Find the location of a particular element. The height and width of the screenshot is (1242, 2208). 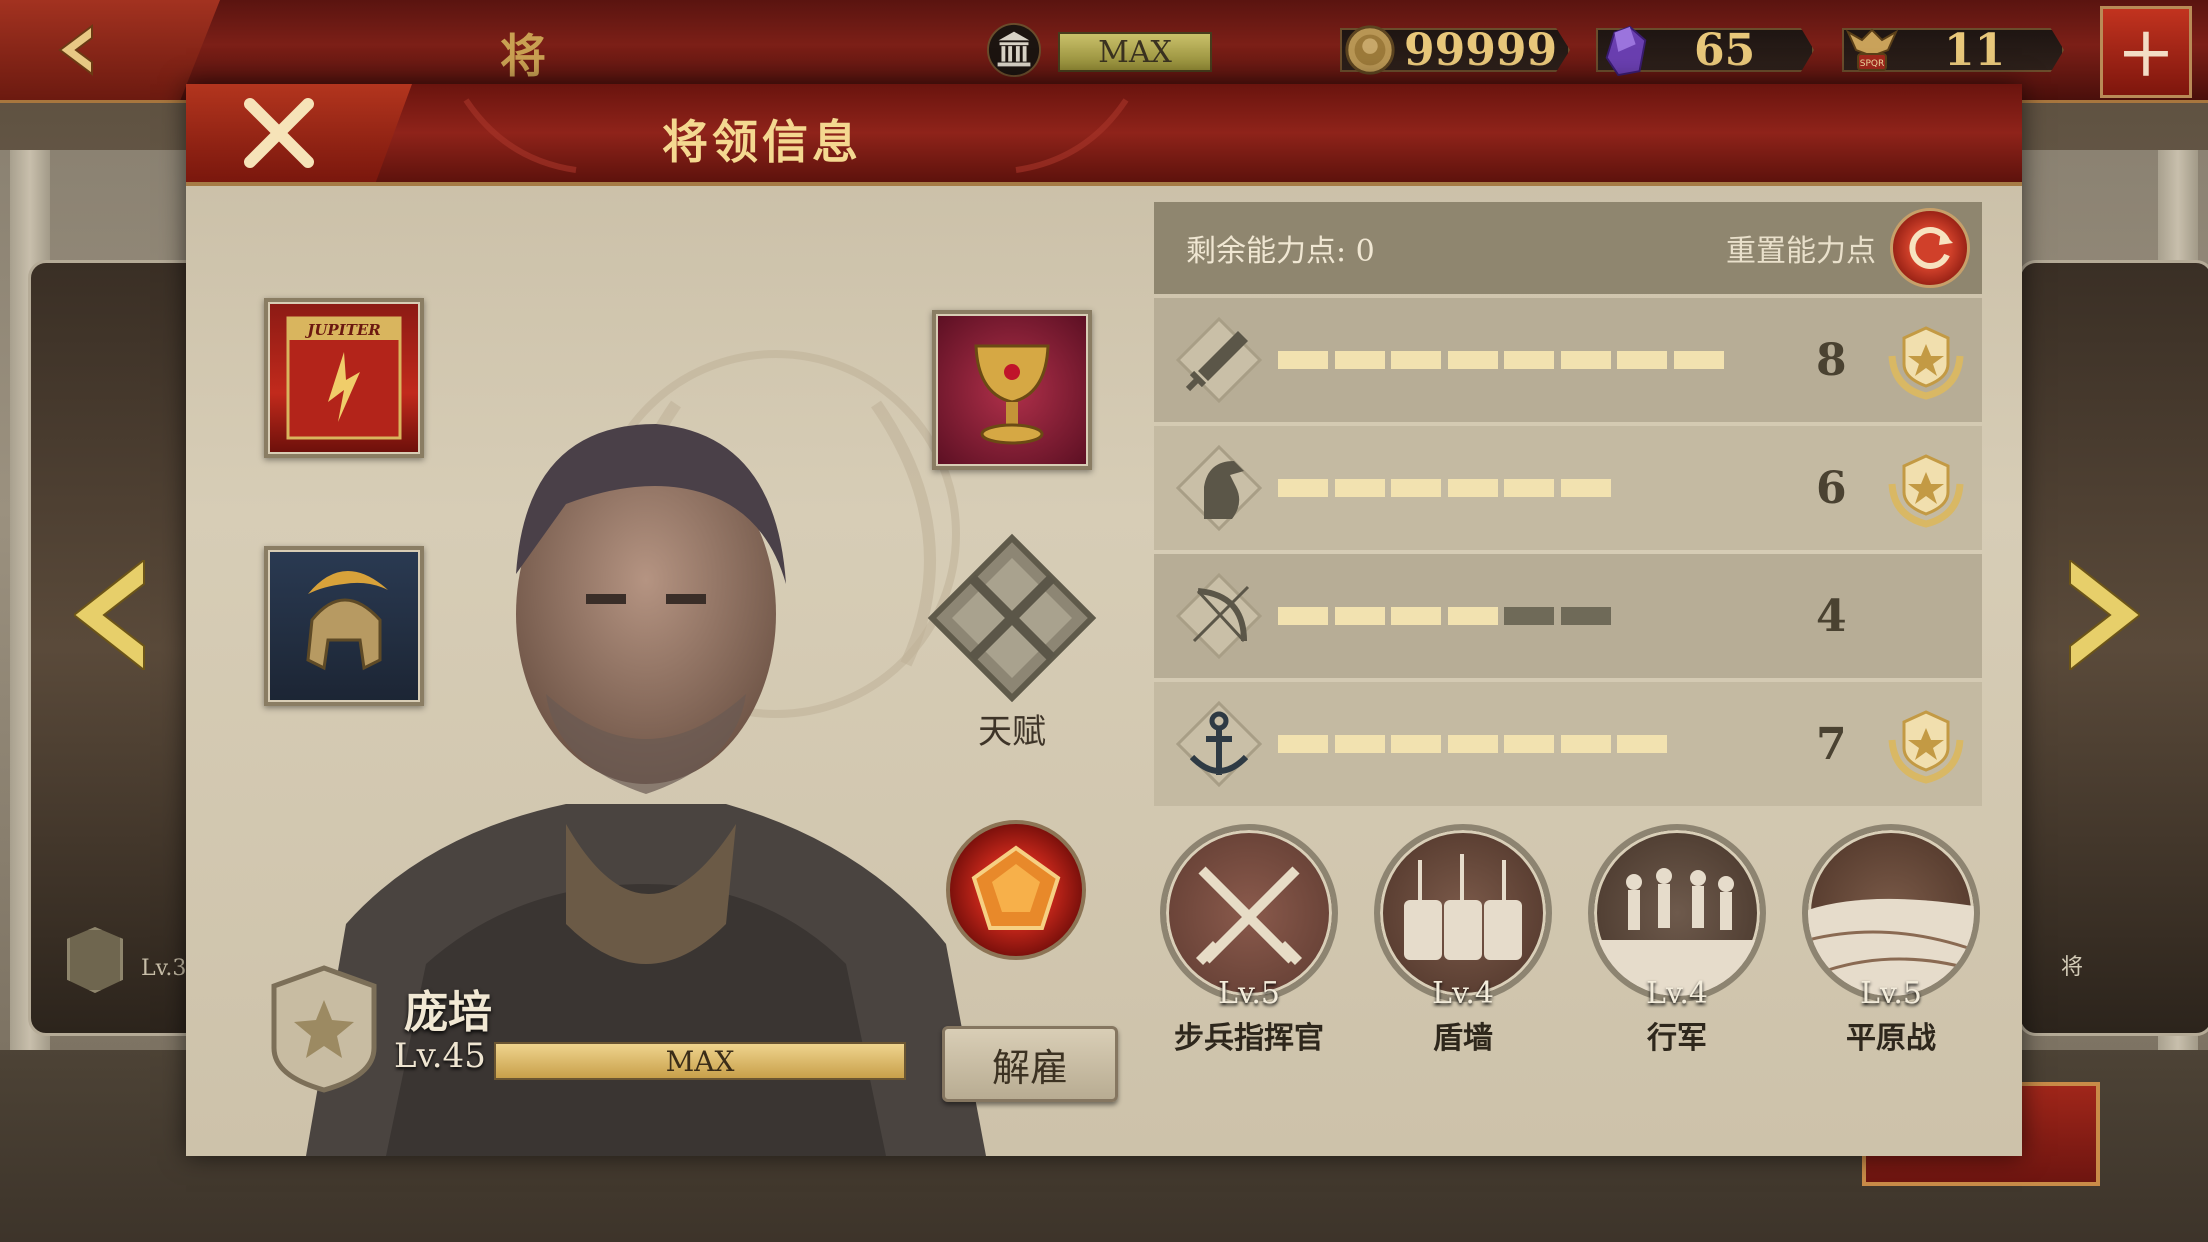

next-general-label: 将 is located at coordinates (2072, 967).